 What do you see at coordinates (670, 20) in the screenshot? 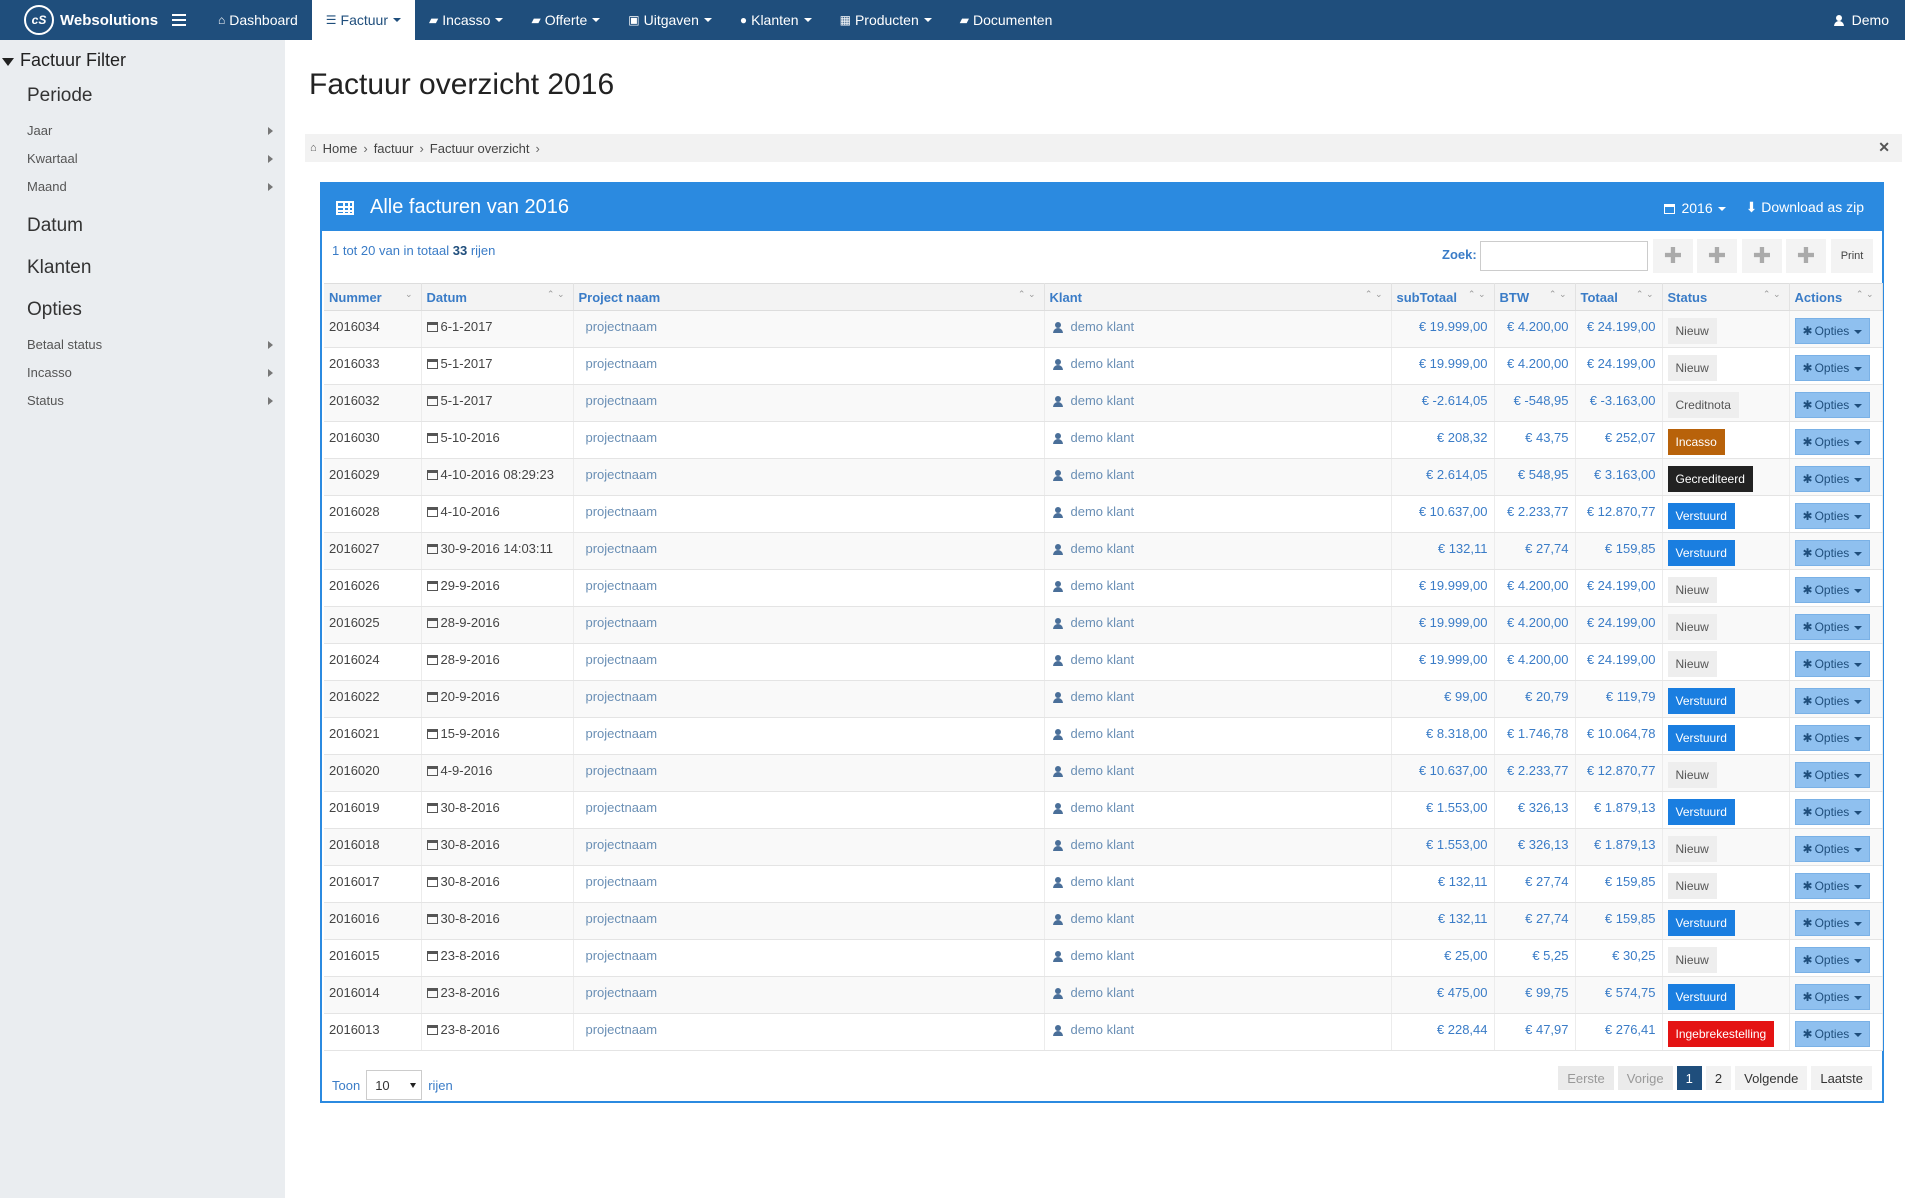
I see `nav-uitgaven: ▣ Uitgaven` at bounding box center [670, 20].